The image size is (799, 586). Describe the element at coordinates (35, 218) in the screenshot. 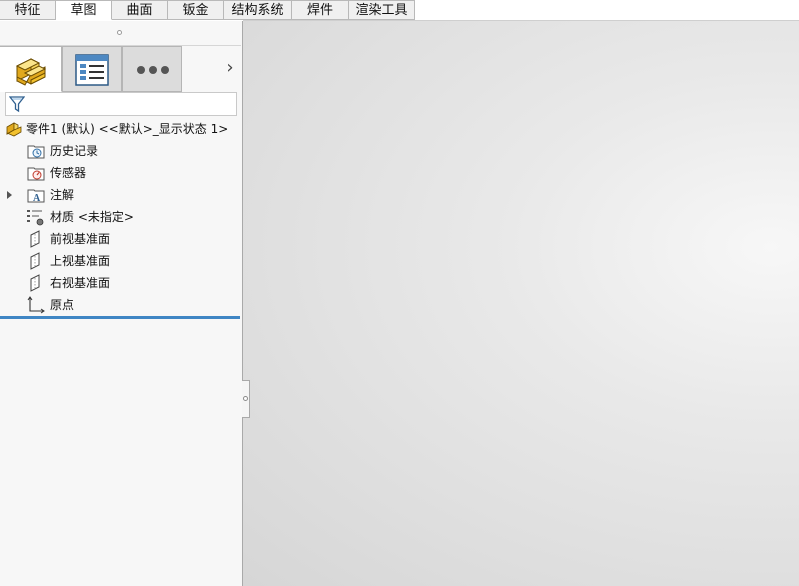

I see `material-icon` at that location.